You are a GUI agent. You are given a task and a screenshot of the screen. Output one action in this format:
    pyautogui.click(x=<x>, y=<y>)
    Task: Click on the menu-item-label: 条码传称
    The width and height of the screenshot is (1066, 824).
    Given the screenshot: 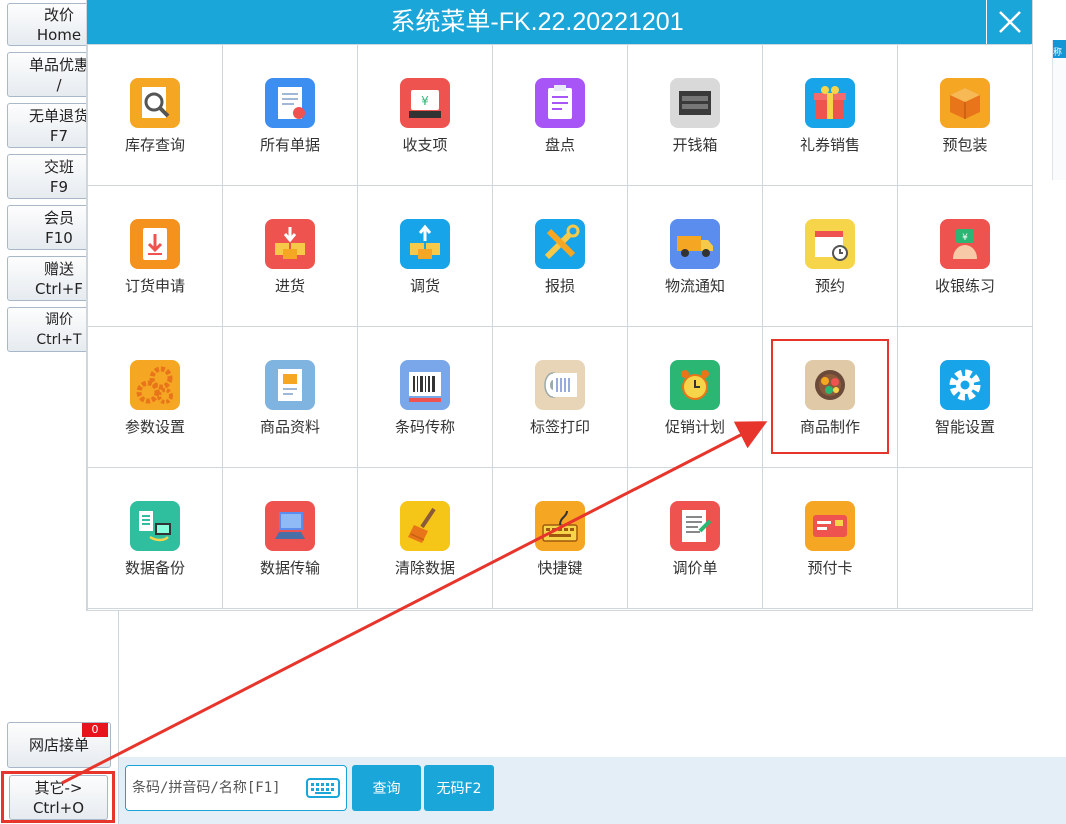 What is the action you would take?
    pyautogui.click(x=424, y=427)
    